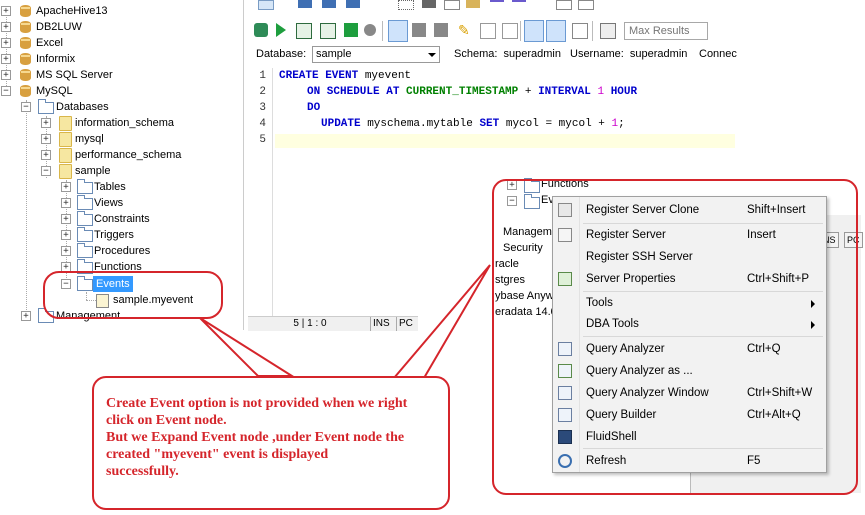 The width and height of the screenshot is (865, 515). What do you see at coordinates (429, 4) in the screenshot?
I see `cut-icon` at bounding box center [429, 4].